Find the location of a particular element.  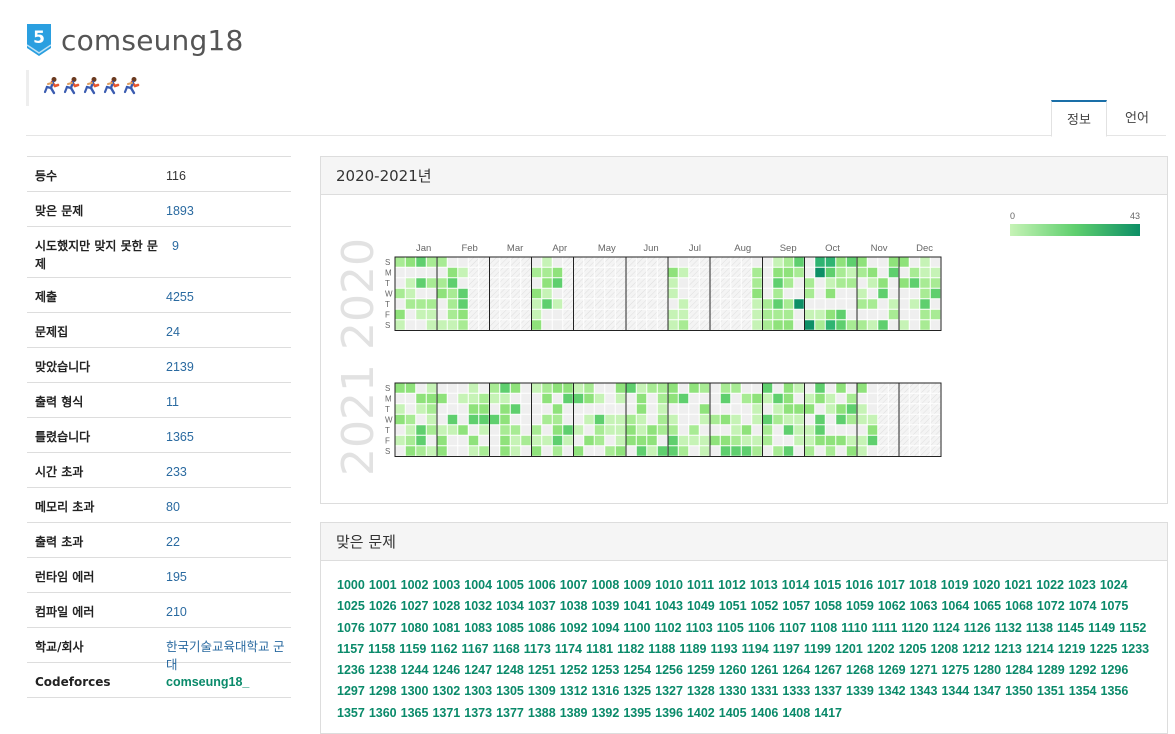

problem-link: 1212 is located at coordinates (976, 649).